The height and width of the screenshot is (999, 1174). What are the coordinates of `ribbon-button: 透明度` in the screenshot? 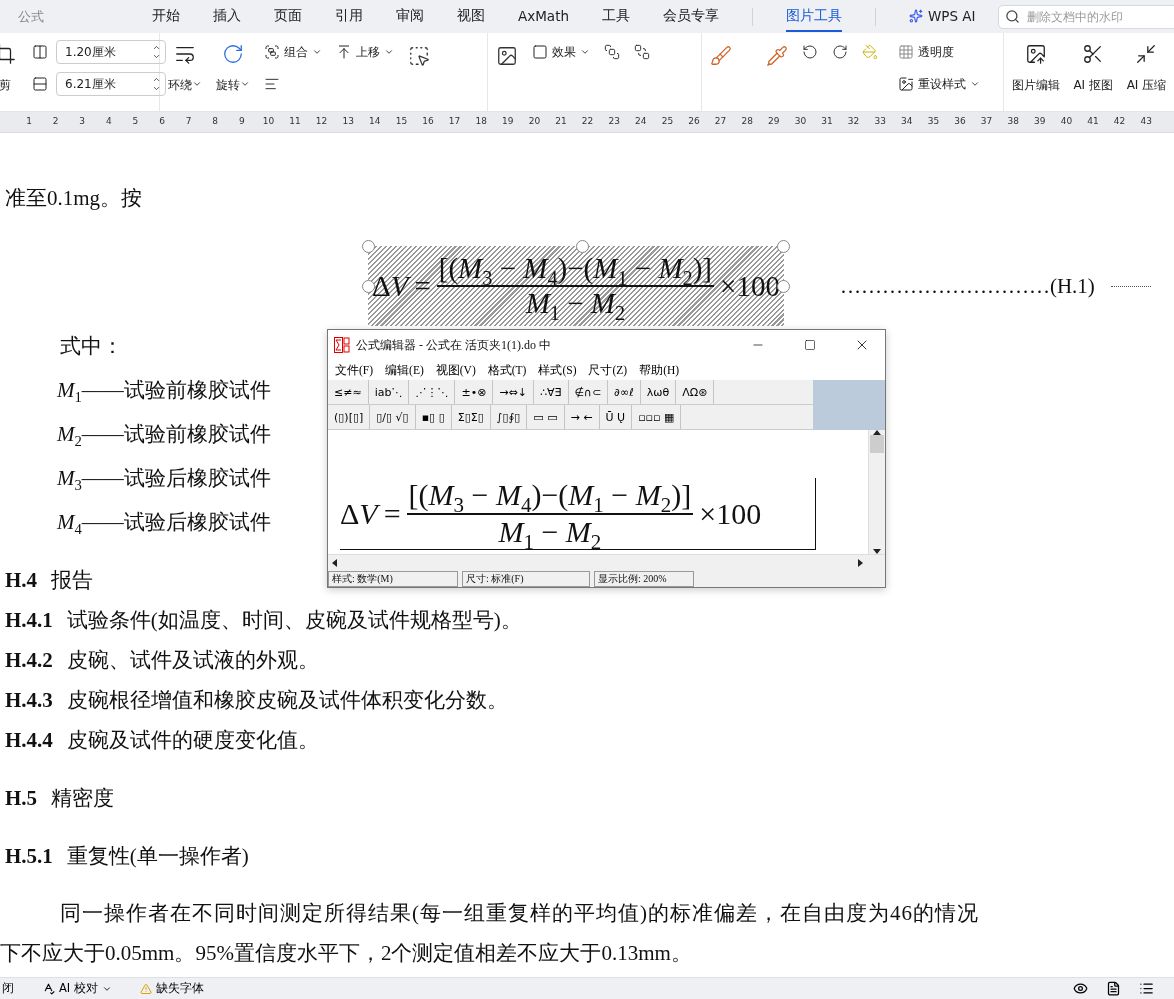 It's located at (939, 52).